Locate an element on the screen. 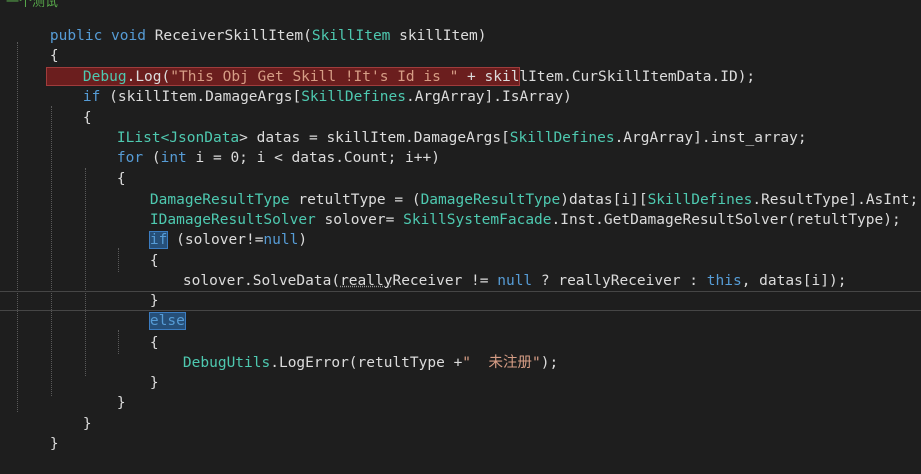  code-line-16: { is located at coordinates (518, 332).